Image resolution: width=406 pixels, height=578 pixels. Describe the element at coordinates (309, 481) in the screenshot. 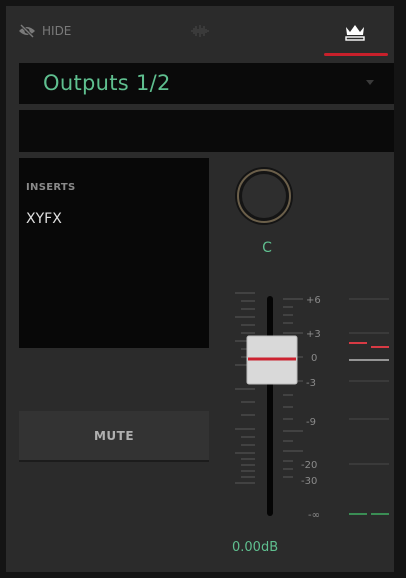

I see `scale-label-minus30: -30` at that location.